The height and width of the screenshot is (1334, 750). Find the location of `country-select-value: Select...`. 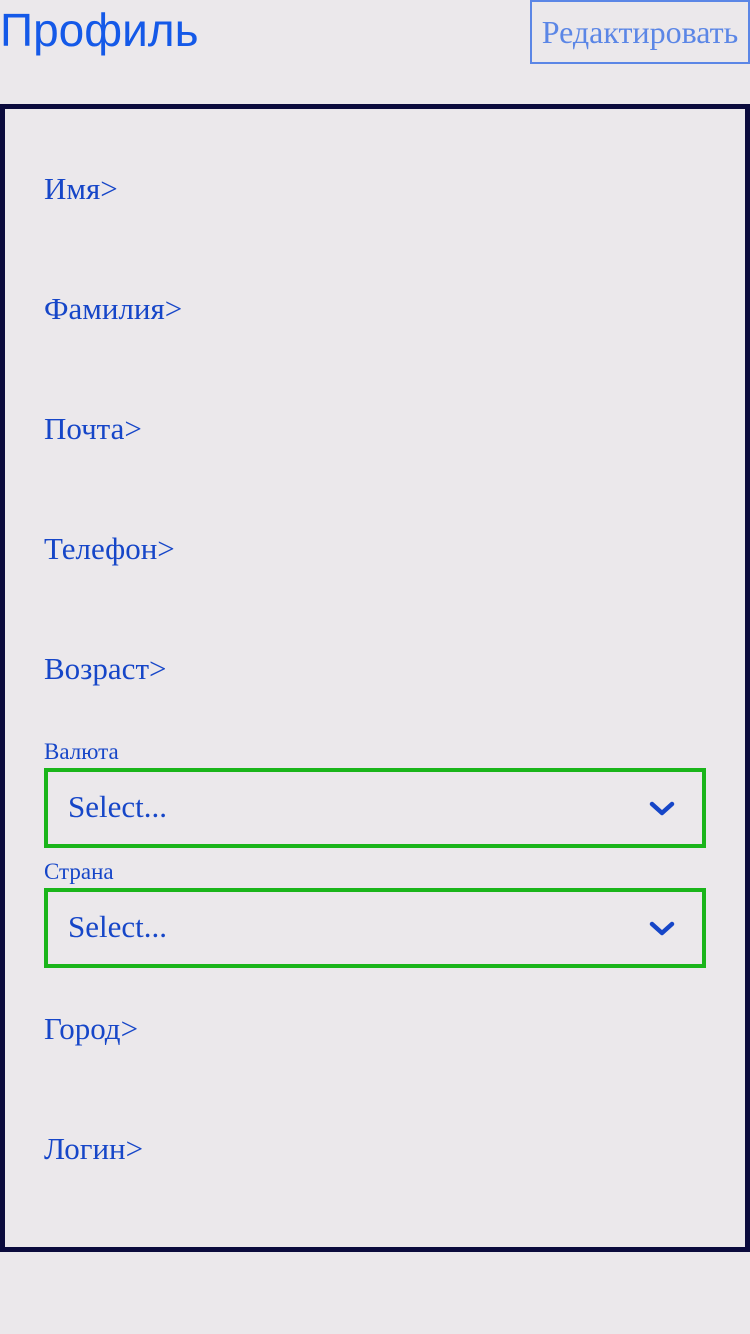

country-select-value: Select... is located at coordinates (117, 926).